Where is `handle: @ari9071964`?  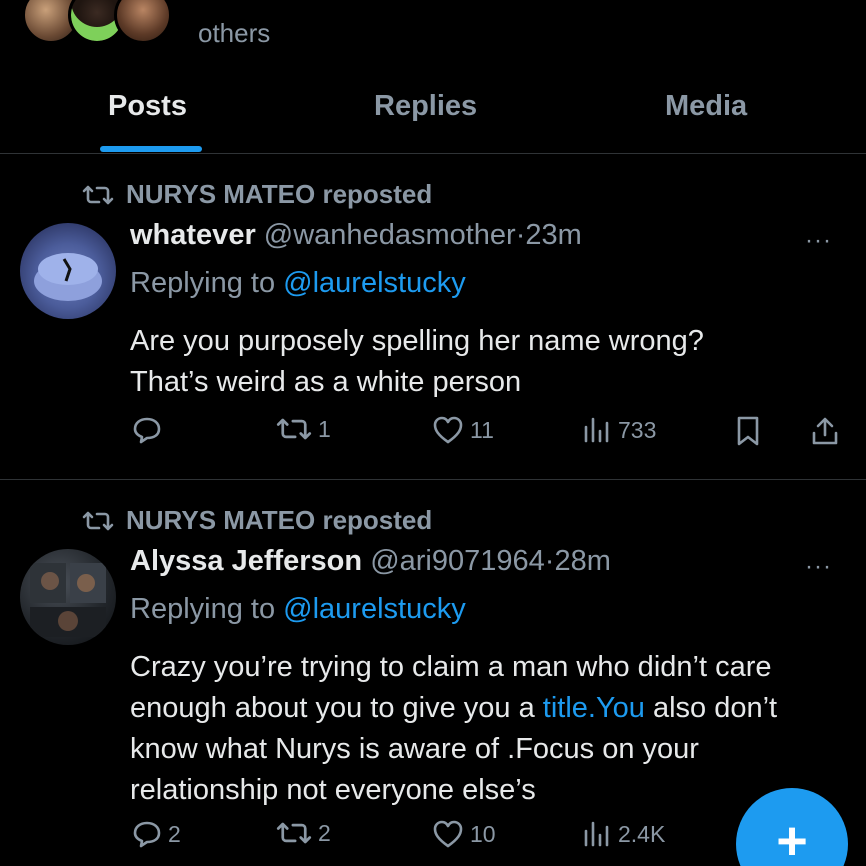
handle: @ari9071964 is located at coordinates (457, 561).